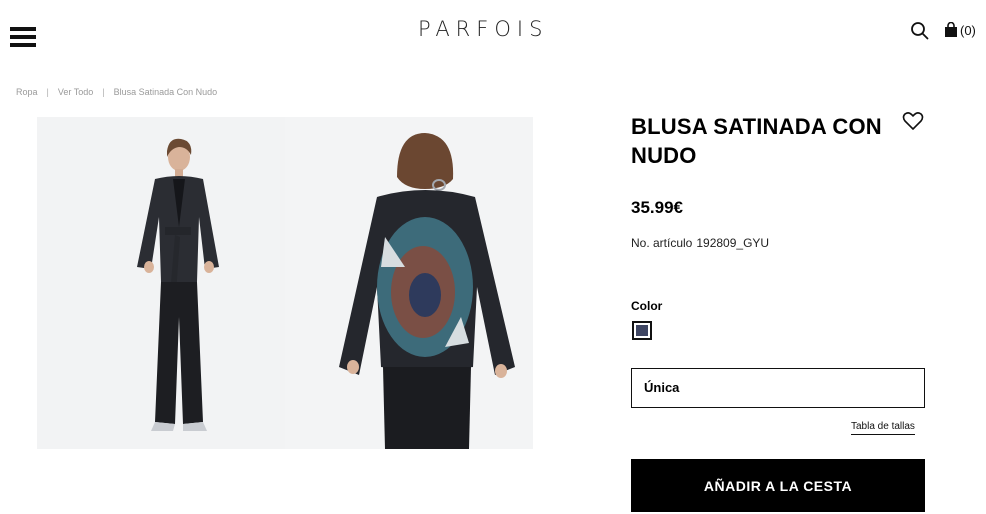 The height and width of the screenshot is (514, 986). I want to click on search-icon, so click(920, 31).